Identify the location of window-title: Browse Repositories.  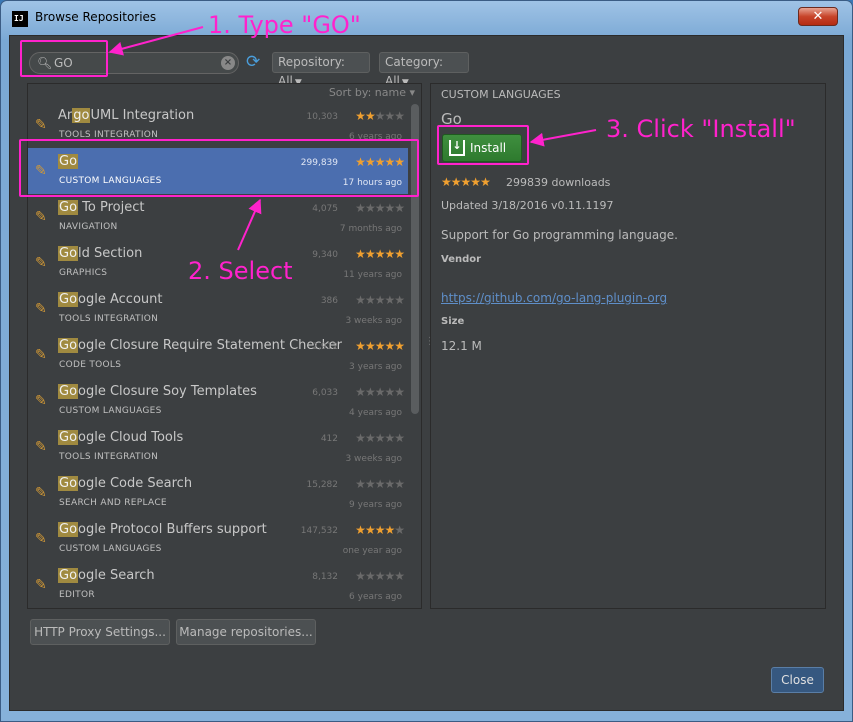
(96, 17).